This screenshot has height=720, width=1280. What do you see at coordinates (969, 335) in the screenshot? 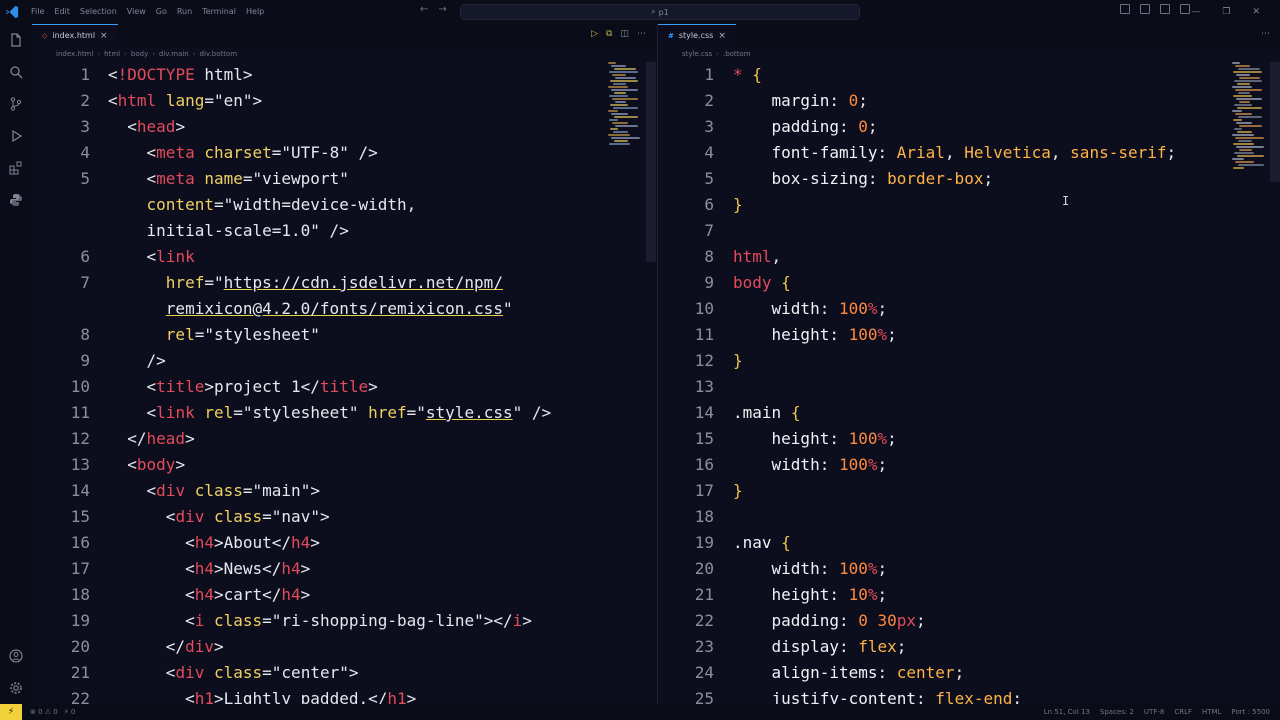
I see `code-line: 11 height: 100%;` at bounding box center [969, 335].